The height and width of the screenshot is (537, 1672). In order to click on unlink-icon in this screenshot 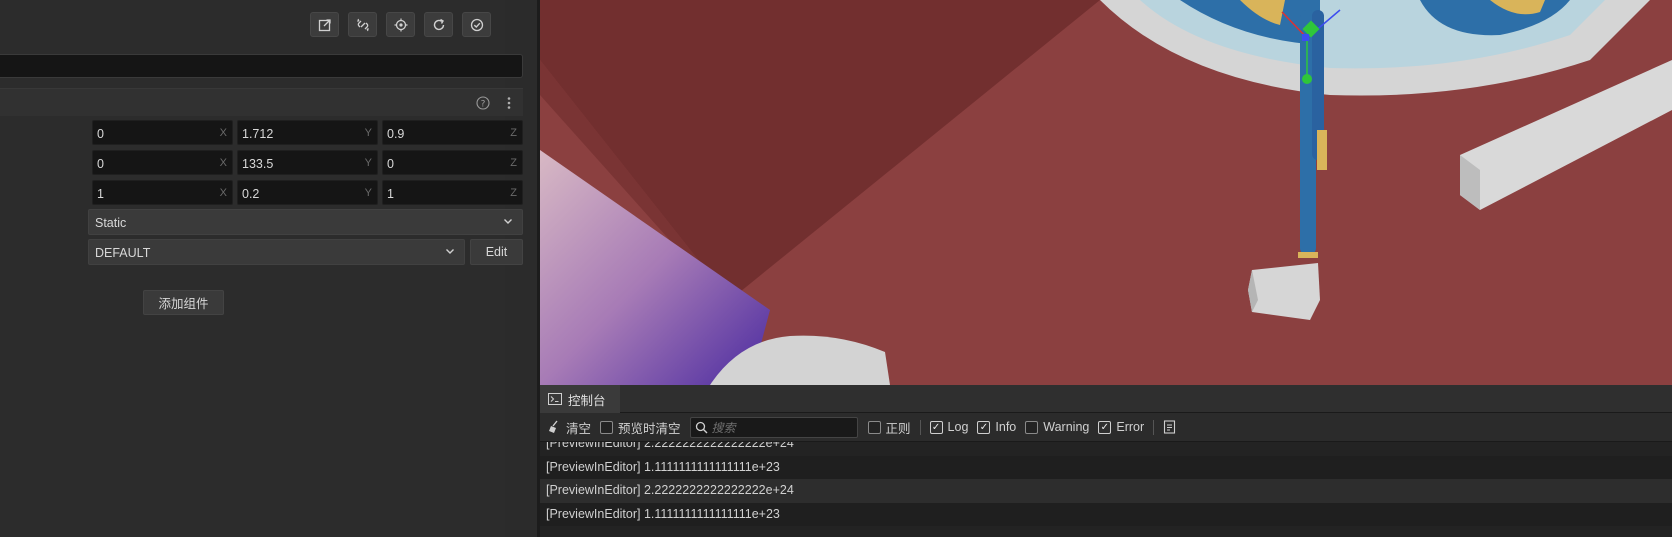, I will do `click(362, 24)`.